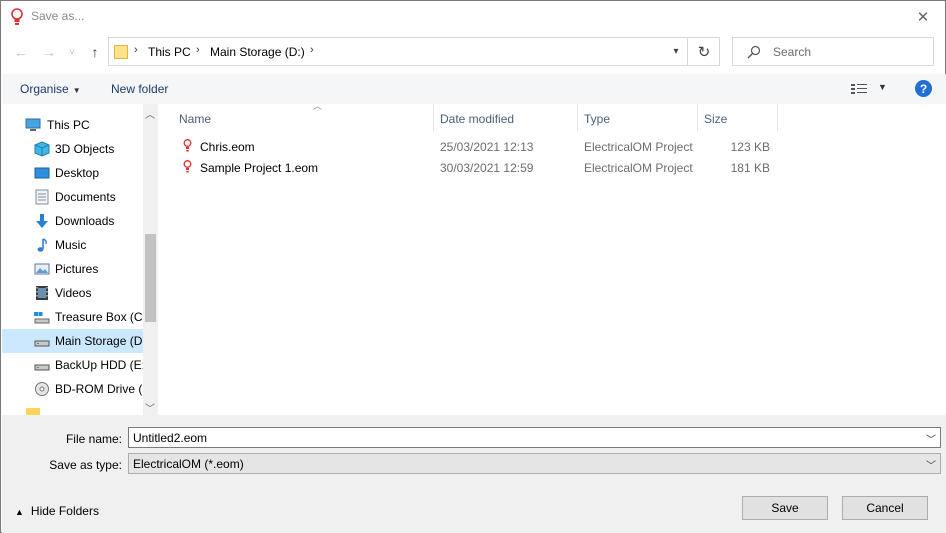 This screenshot has height=533, width=946. Describe the element at coordinates (477, 119) in the screenshot. I see `column-header-date-label: Date modified` at that location.